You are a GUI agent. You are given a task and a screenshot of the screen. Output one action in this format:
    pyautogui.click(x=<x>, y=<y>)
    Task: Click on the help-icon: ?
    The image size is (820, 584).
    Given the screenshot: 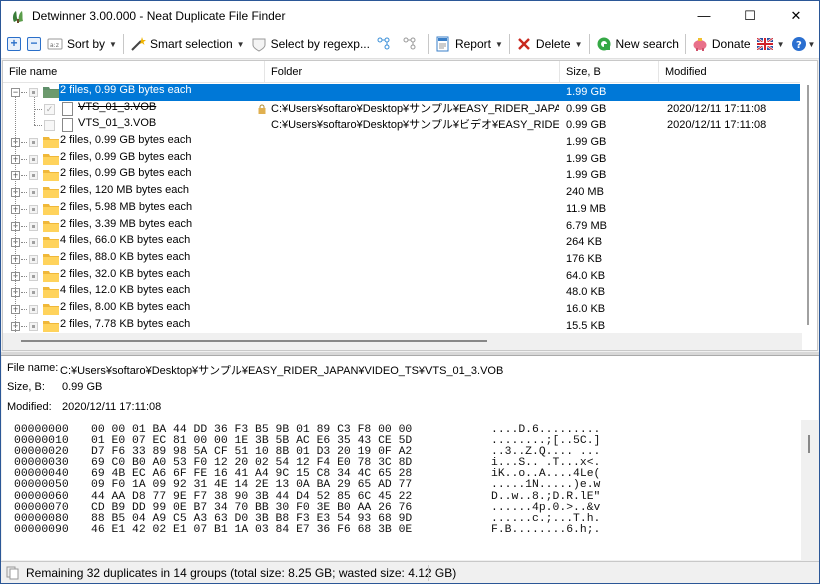 What is the action you would take?
    pyautogui.click(x=798, y=44)
    